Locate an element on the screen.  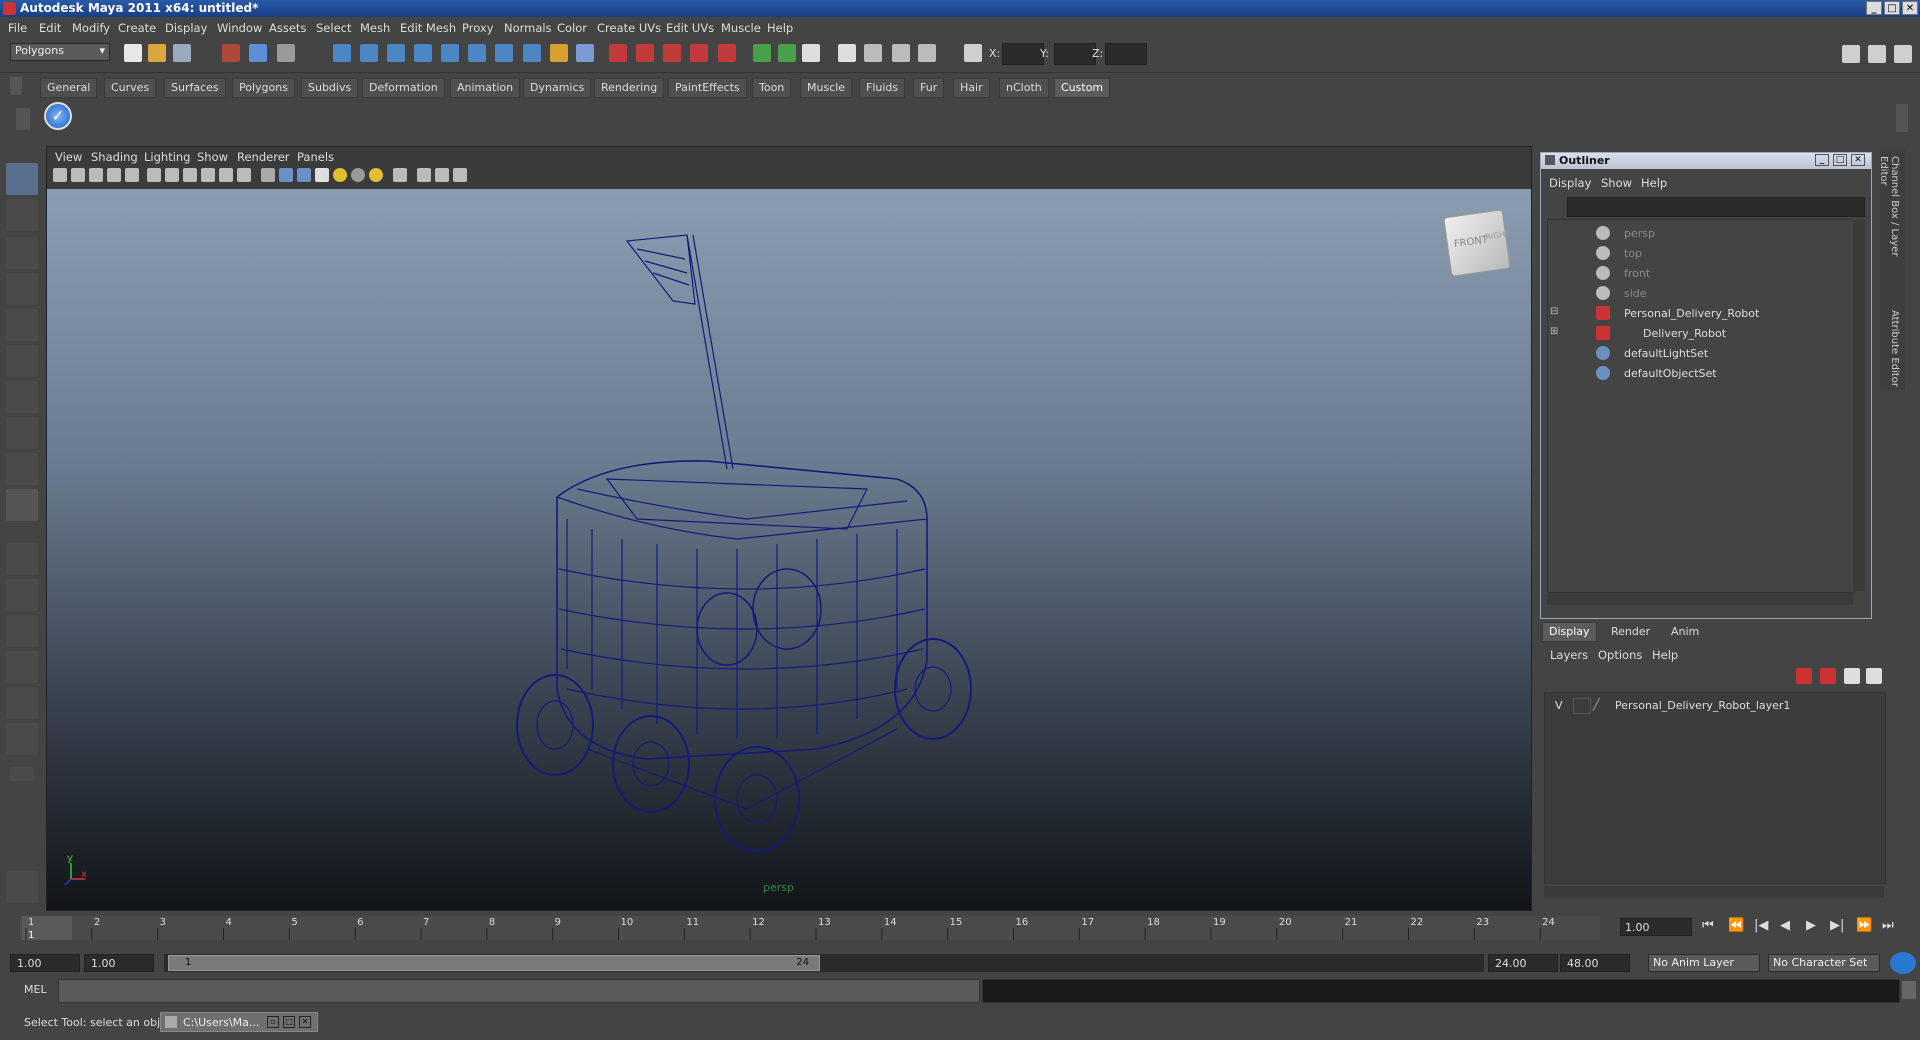
menu-color: Color is located at coordinates (572, 28).